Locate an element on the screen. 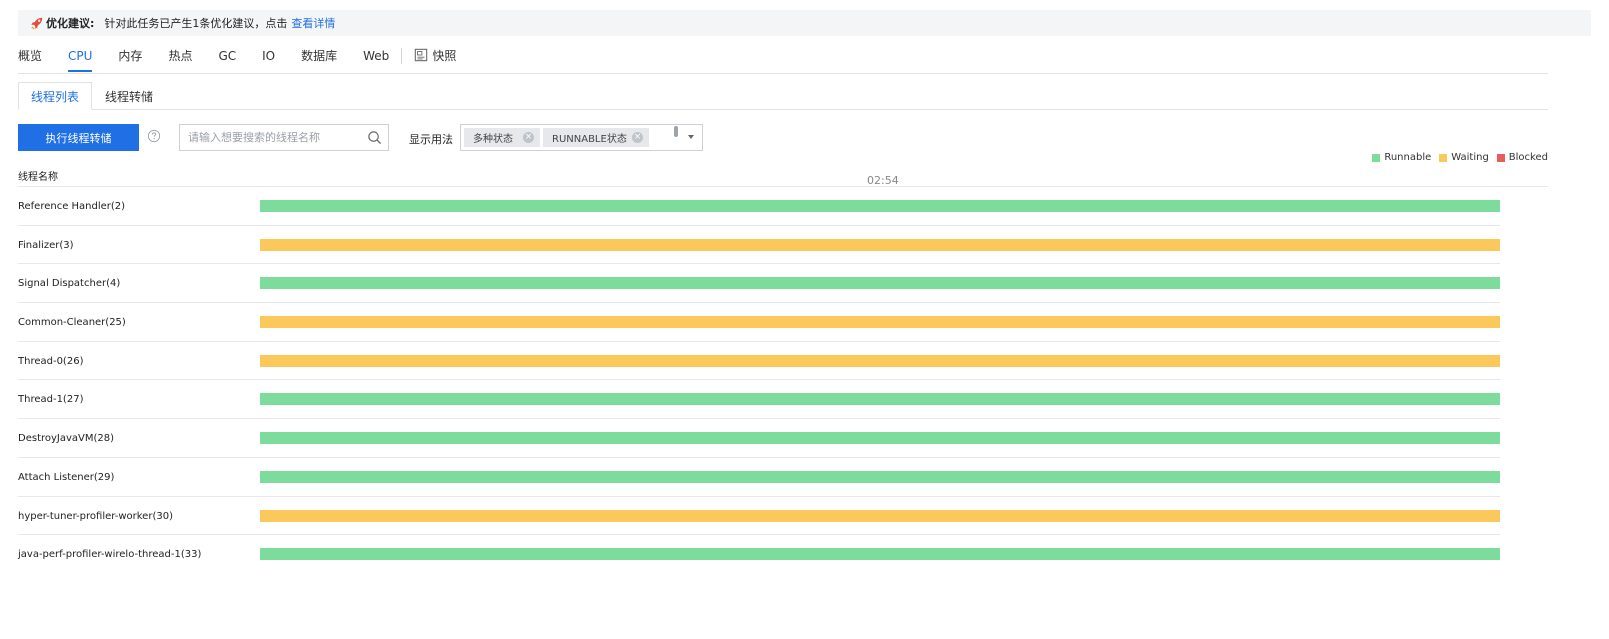  table-row: Thread-0(26) is located at coordinates (783, 361).